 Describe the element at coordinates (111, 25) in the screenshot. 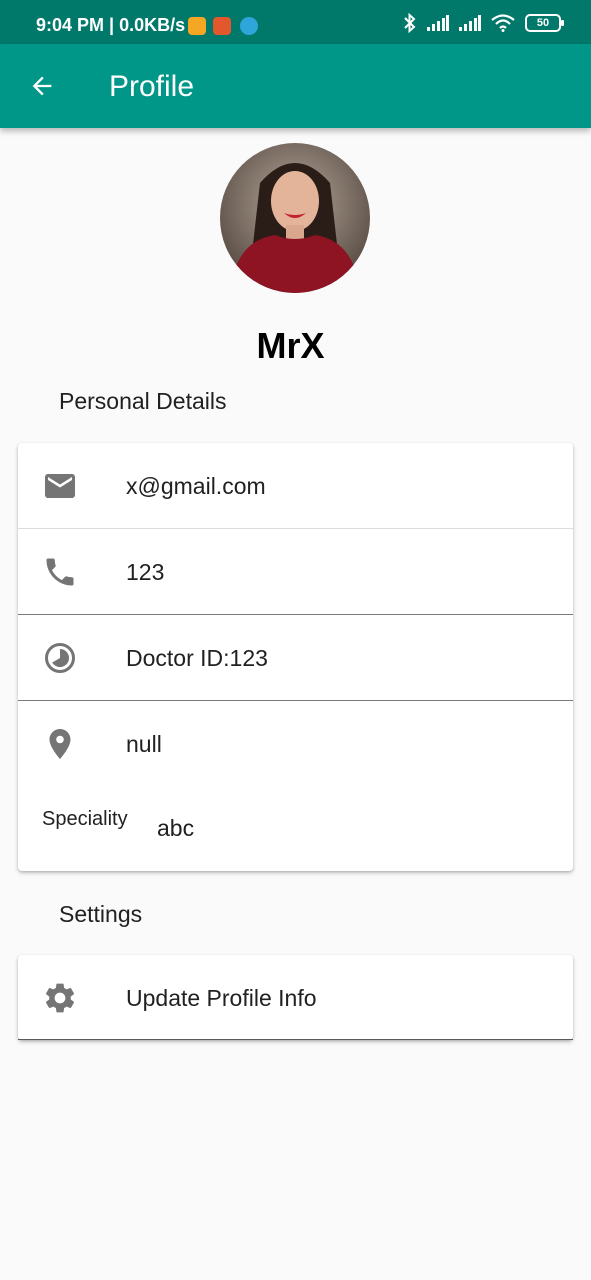

I see `status-time: 9:04 PM | 0.0KB/s` at that location.